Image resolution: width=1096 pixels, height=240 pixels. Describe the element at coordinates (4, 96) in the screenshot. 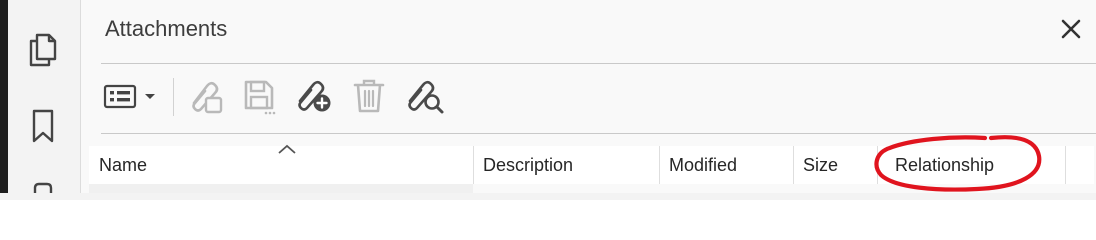

I see `window-edge` at that location.